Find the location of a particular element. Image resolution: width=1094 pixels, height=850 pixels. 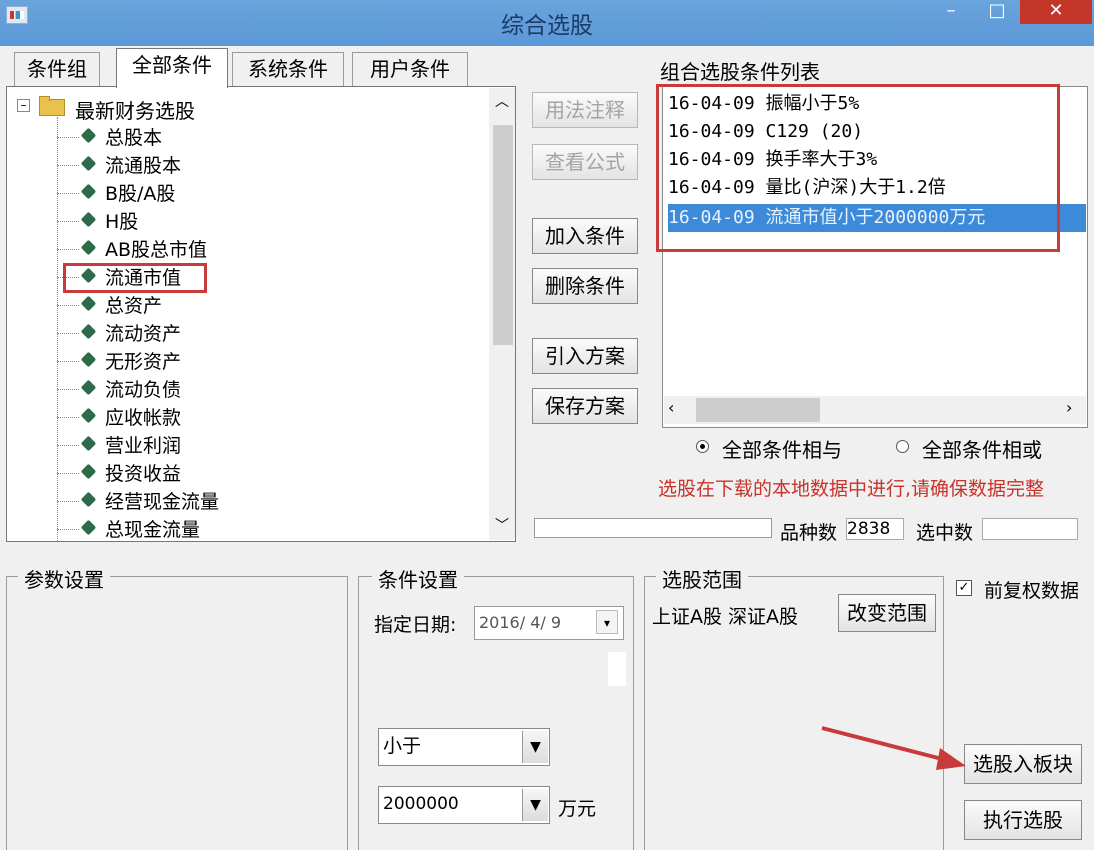

or-radio is located at coordinates (902, 446).